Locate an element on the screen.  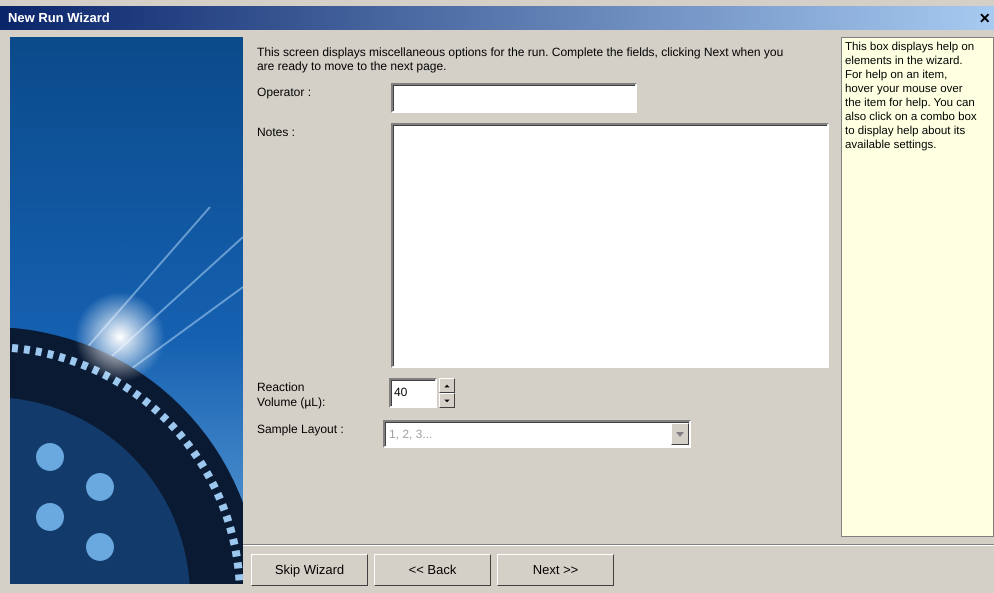
back-button: << Back is located at coordinates (432, 570).